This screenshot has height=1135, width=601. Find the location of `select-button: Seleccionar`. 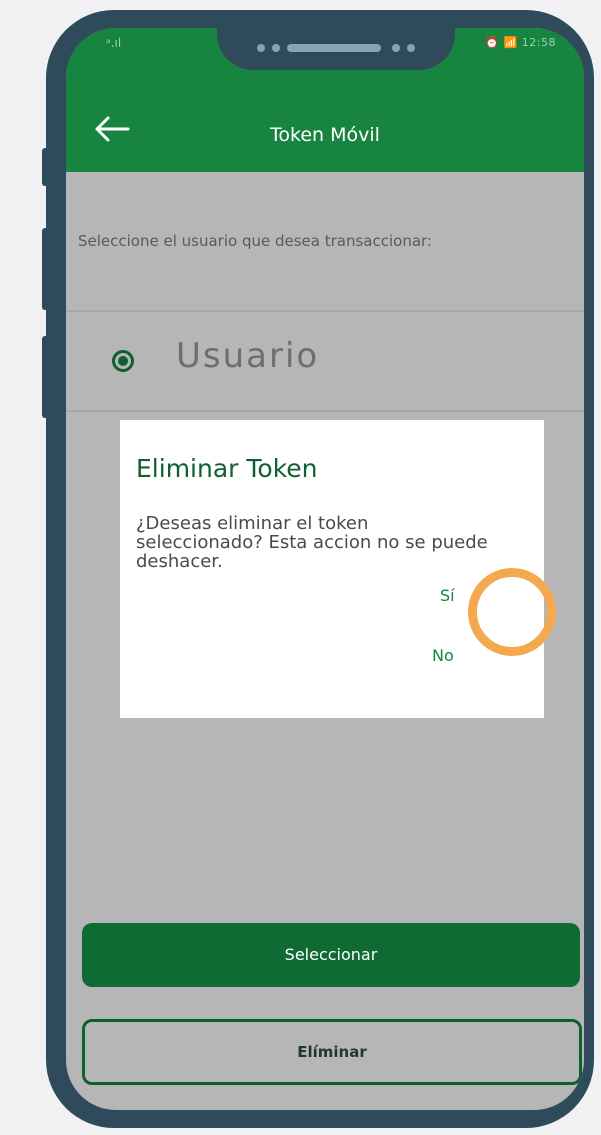

select-button: Seleccionar is located at coordinates (331, 955).